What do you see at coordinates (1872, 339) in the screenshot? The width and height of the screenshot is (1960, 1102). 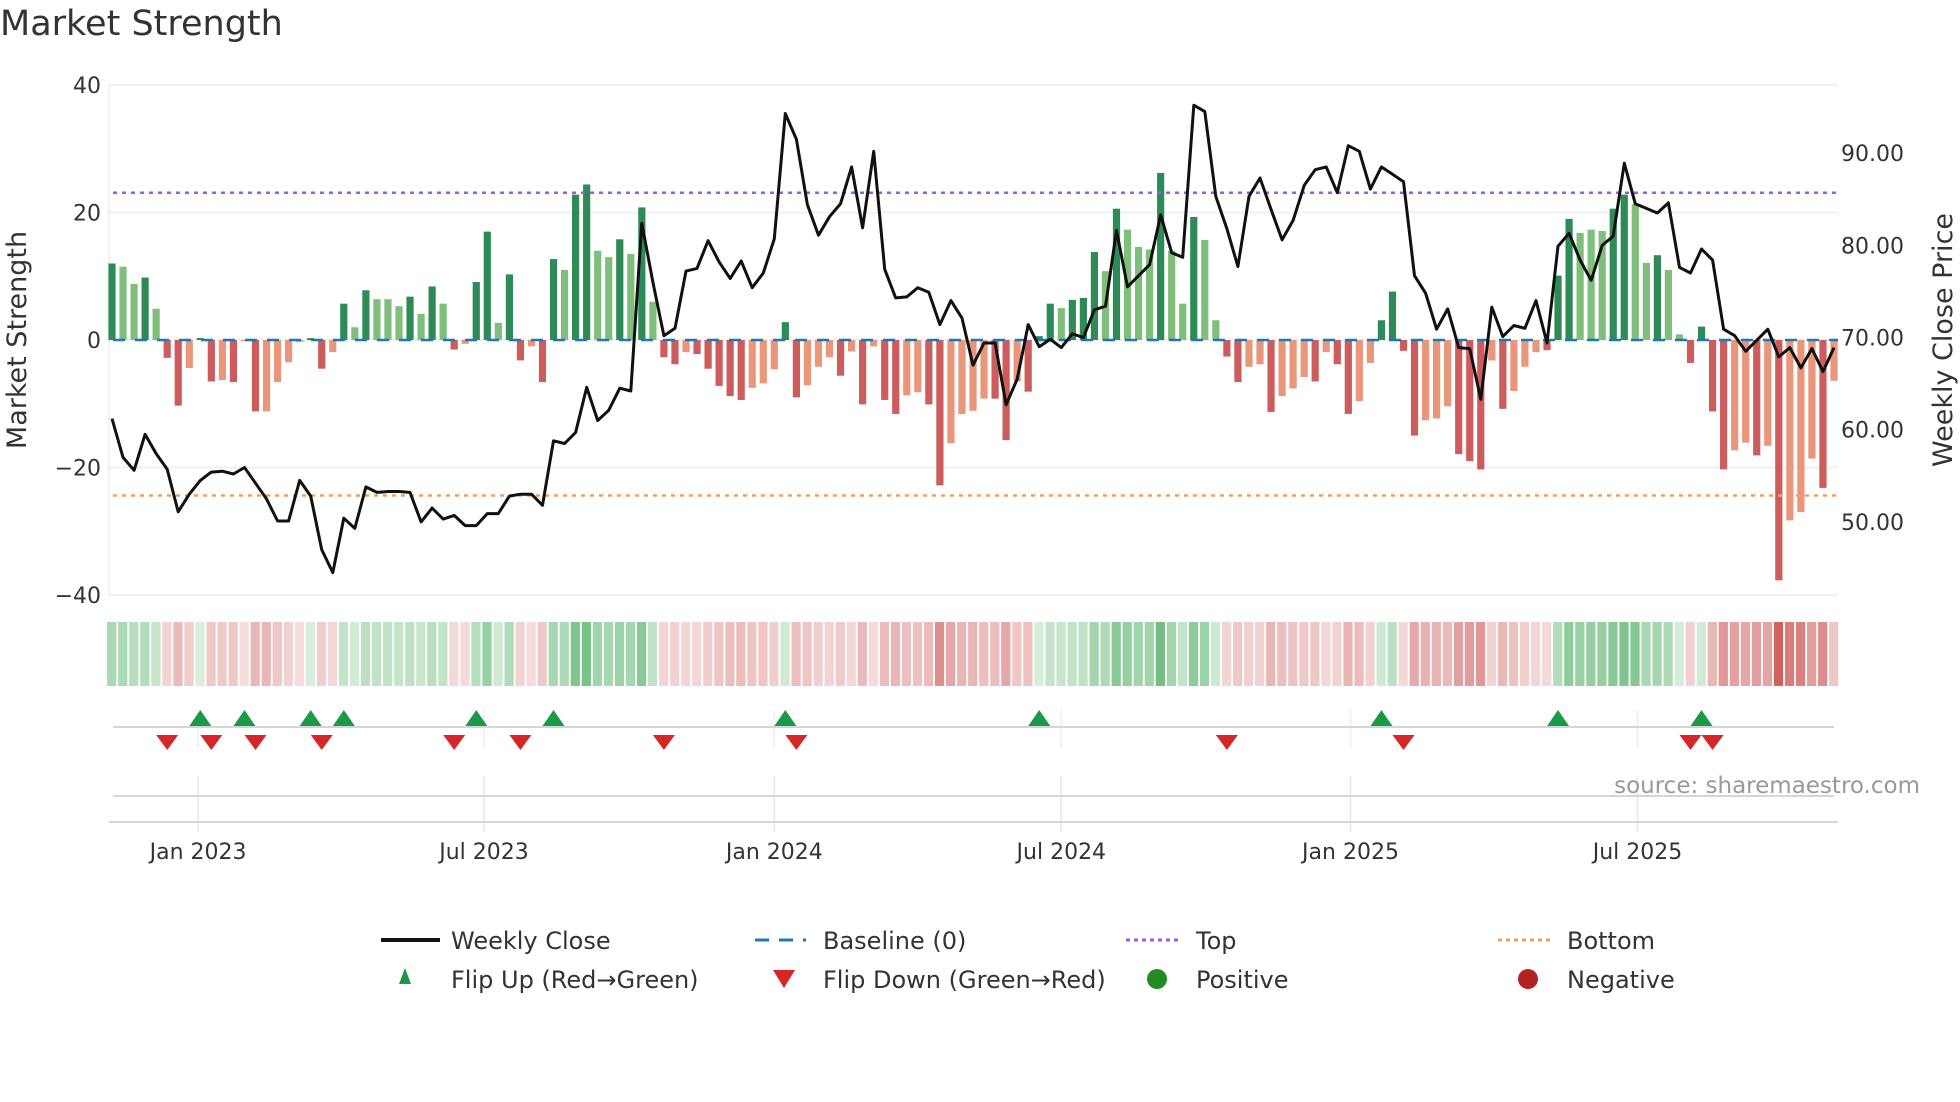 I see `y2-tick-label: 70.00` at bounding box center [1872, 339].